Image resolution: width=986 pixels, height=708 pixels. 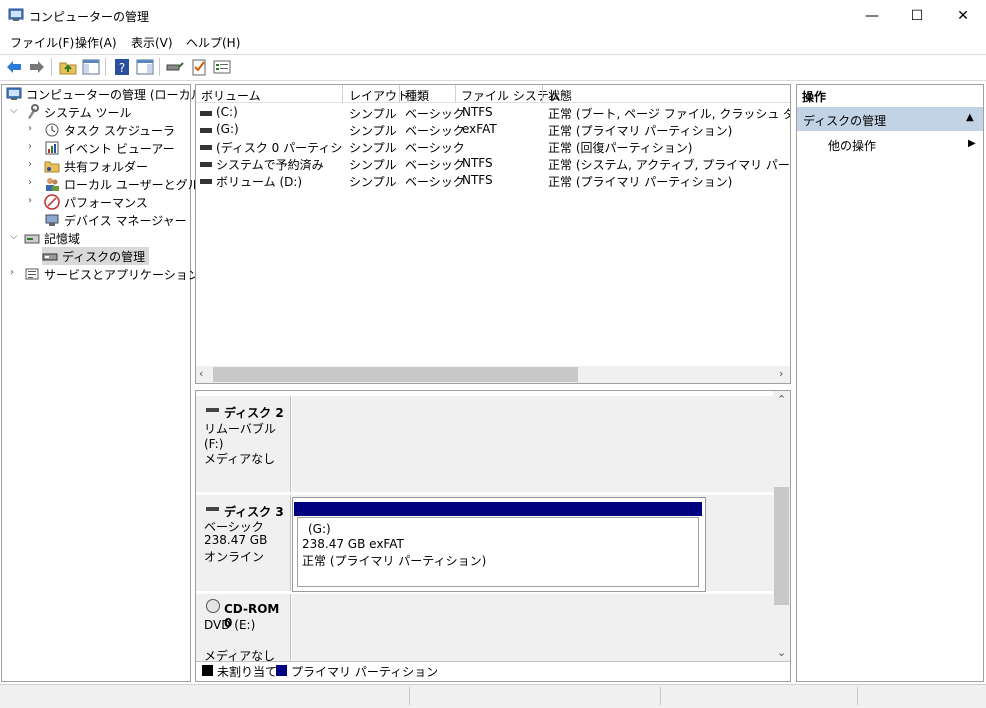 What do you see at coordinates (152, 42) in the screenshot?
I see `menu-view: 表示(V)` at bounding box center [152, 42].